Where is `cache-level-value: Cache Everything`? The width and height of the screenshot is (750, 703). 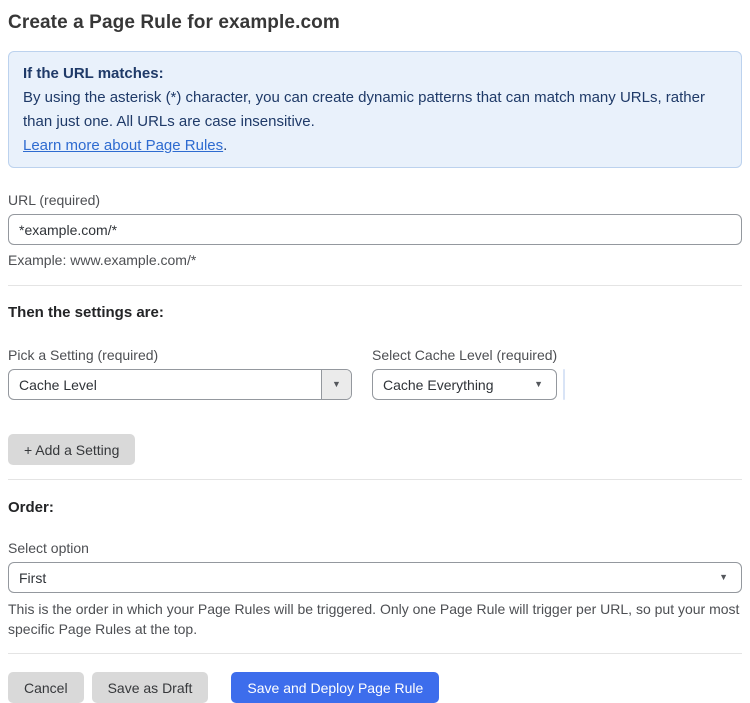
cache-level-value: Cache Everything is located at coordinates (438, 384).